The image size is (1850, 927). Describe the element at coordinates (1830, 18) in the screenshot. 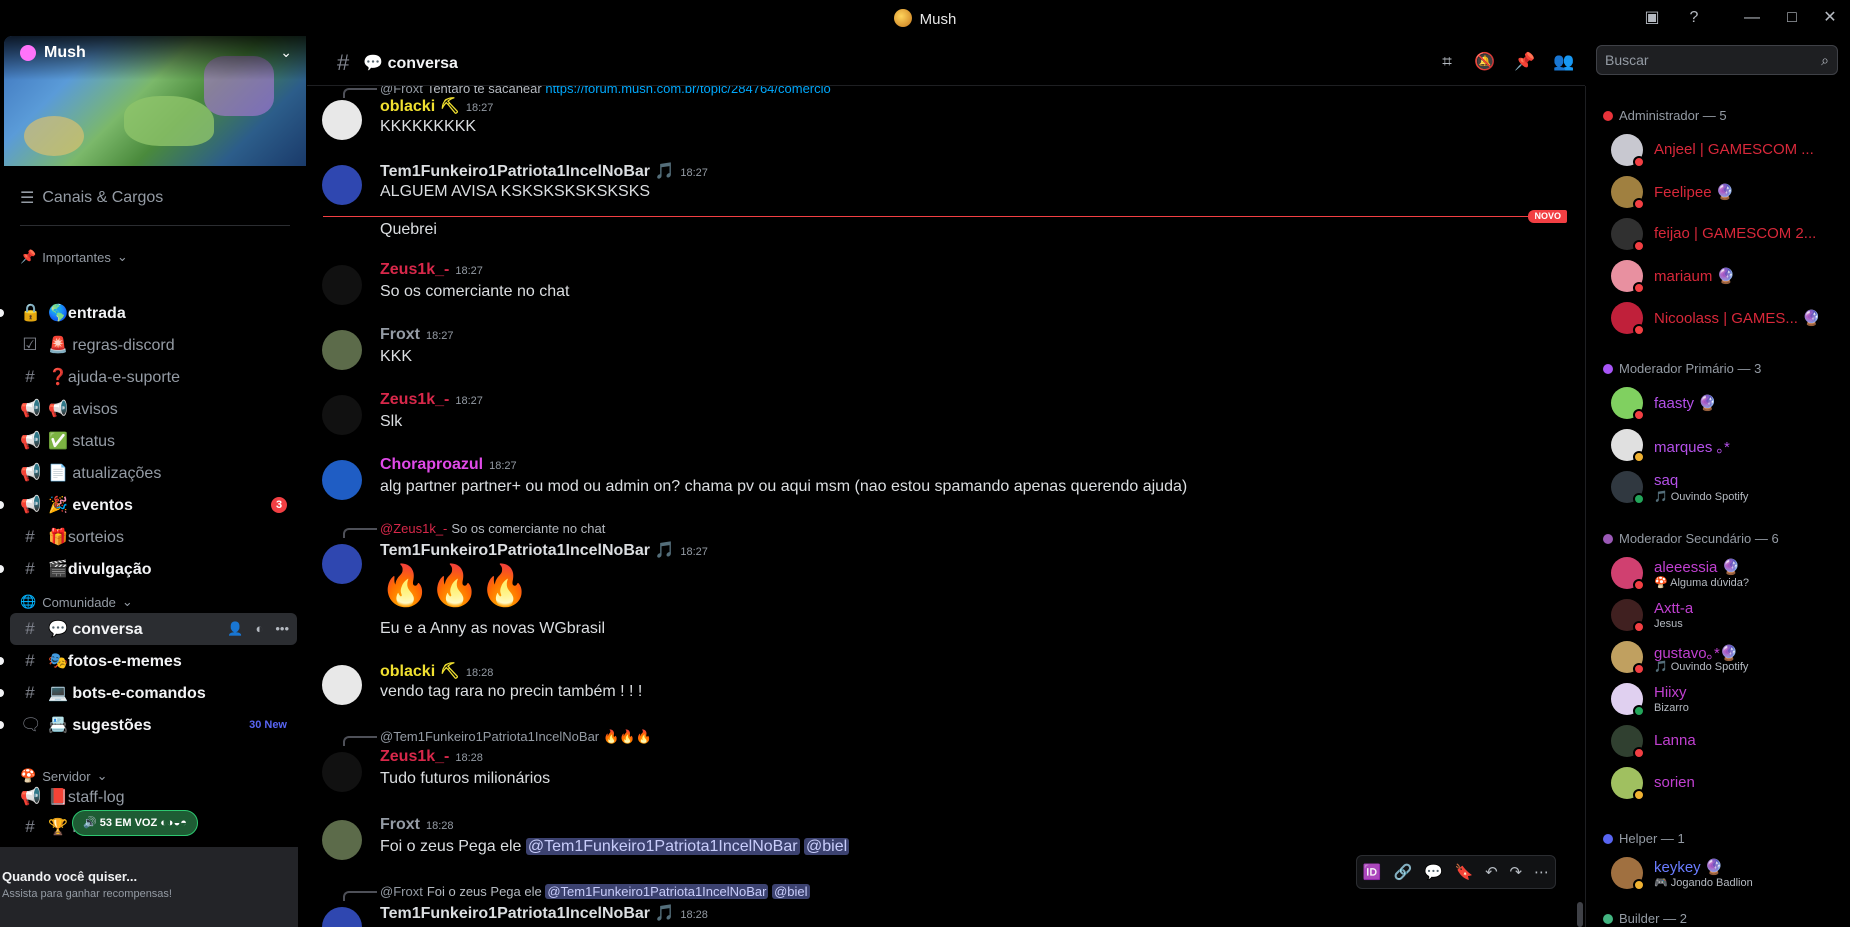

I see `close-icon: ✕` at that location.